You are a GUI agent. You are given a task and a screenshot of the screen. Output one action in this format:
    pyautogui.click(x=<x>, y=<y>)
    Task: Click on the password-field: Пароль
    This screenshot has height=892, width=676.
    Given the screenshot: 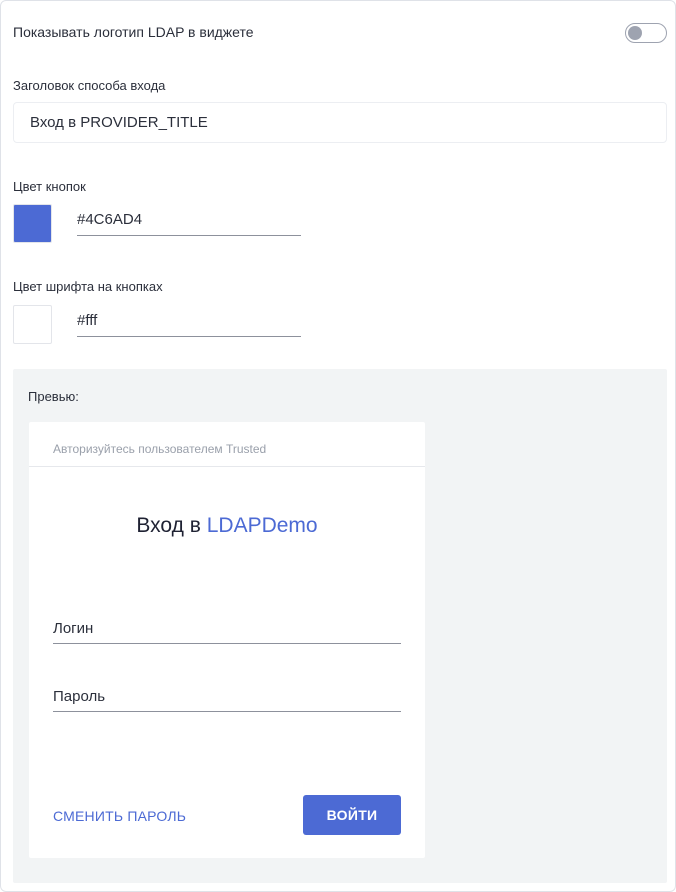 What is the action you would take?
    pyautogui.click(x=227, y=696)
    